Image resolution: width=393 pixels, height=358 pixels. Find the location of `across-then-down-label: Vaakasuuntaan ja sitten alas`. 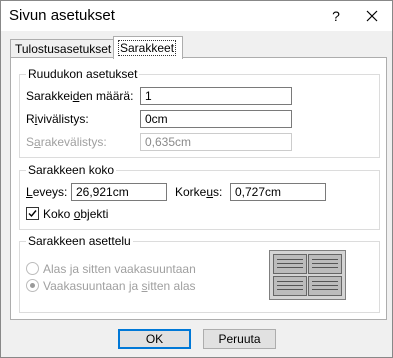

across-then-down-label: Vaakasuuntaan ja sitten alas is located at coordinates (119, 286).